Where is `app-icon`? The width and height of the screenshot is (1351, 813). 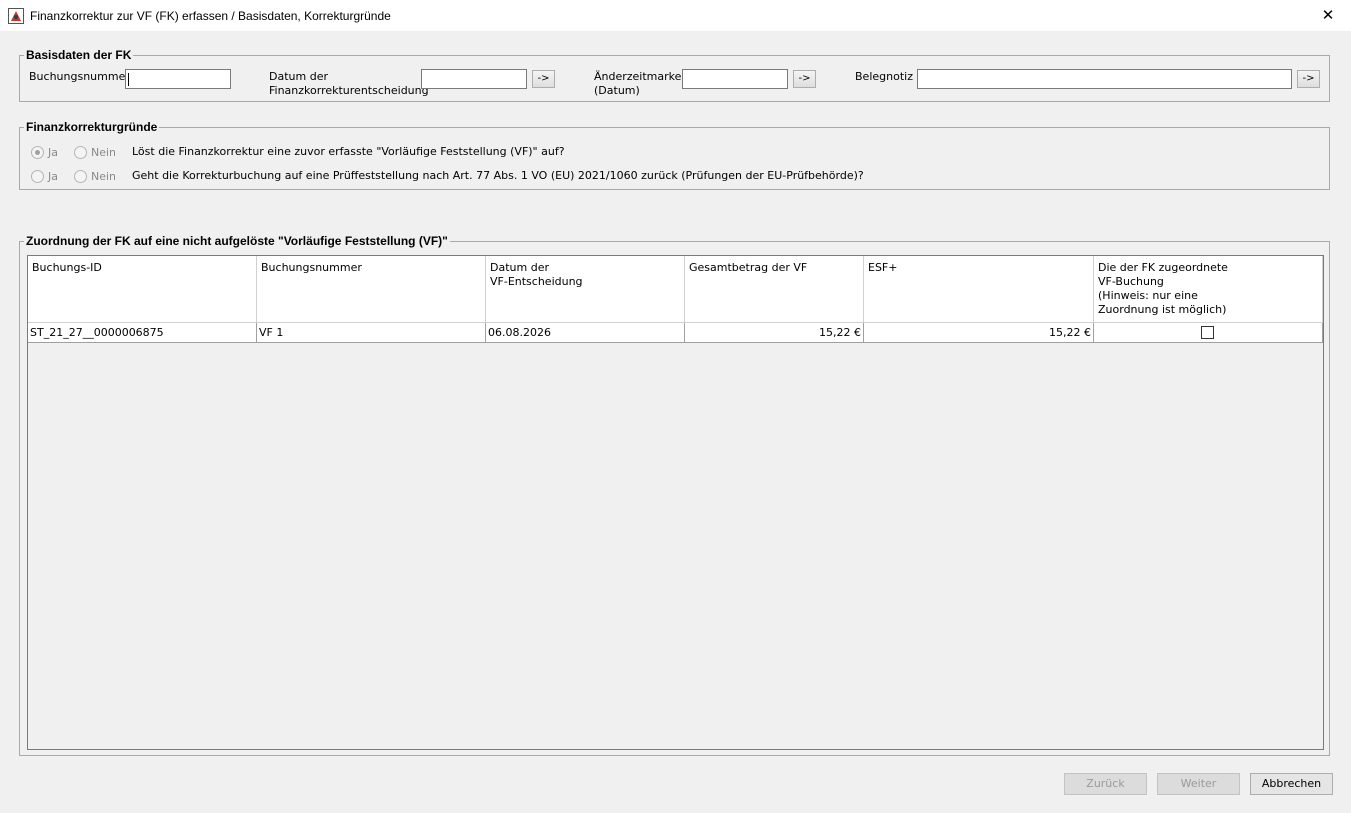
app-icon is located at coordinates (16, 16).